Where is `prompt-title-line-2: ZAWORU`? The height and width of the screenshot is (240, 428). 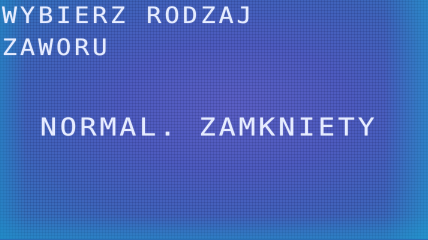
prompt-title-line-2: ZAWORU is located at coordinates (56, 47).